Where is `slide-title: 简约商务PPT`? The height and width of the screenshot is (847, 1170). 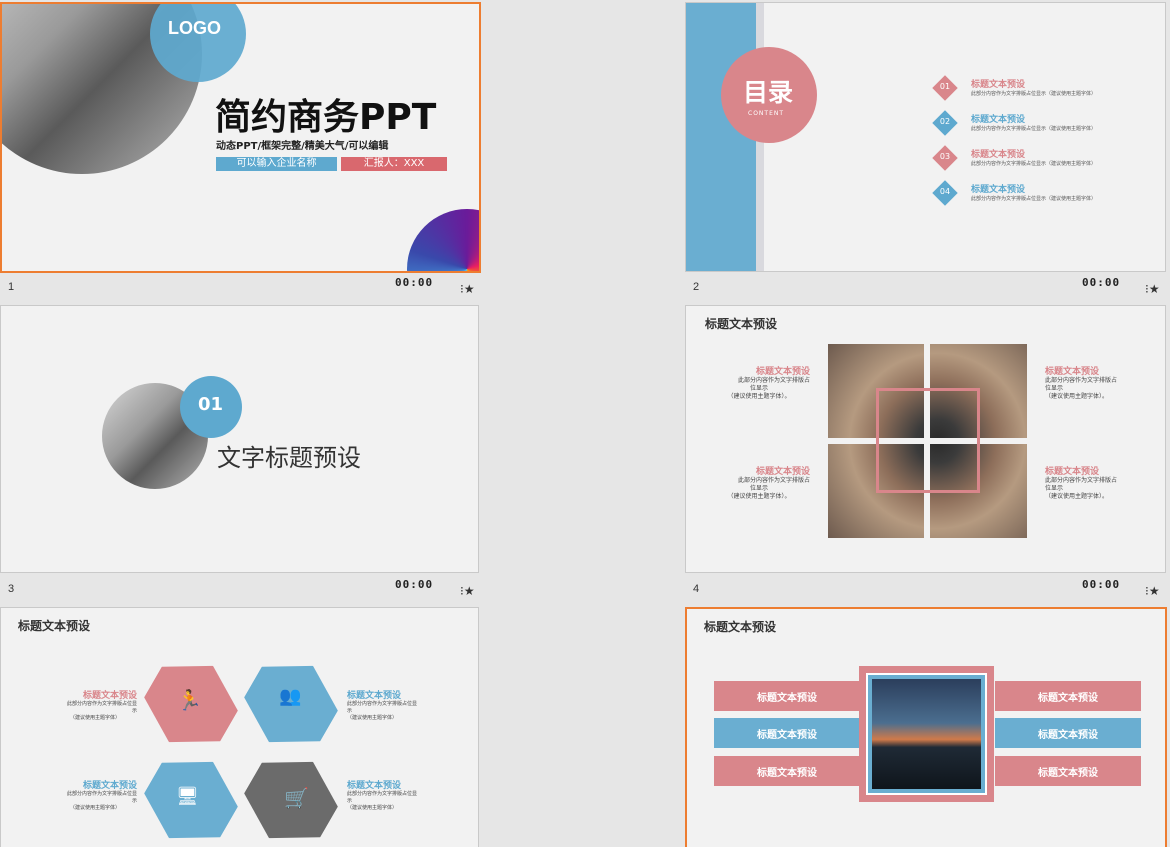
slide-title: 简约商务PPT is located at coordinates (326, 117).